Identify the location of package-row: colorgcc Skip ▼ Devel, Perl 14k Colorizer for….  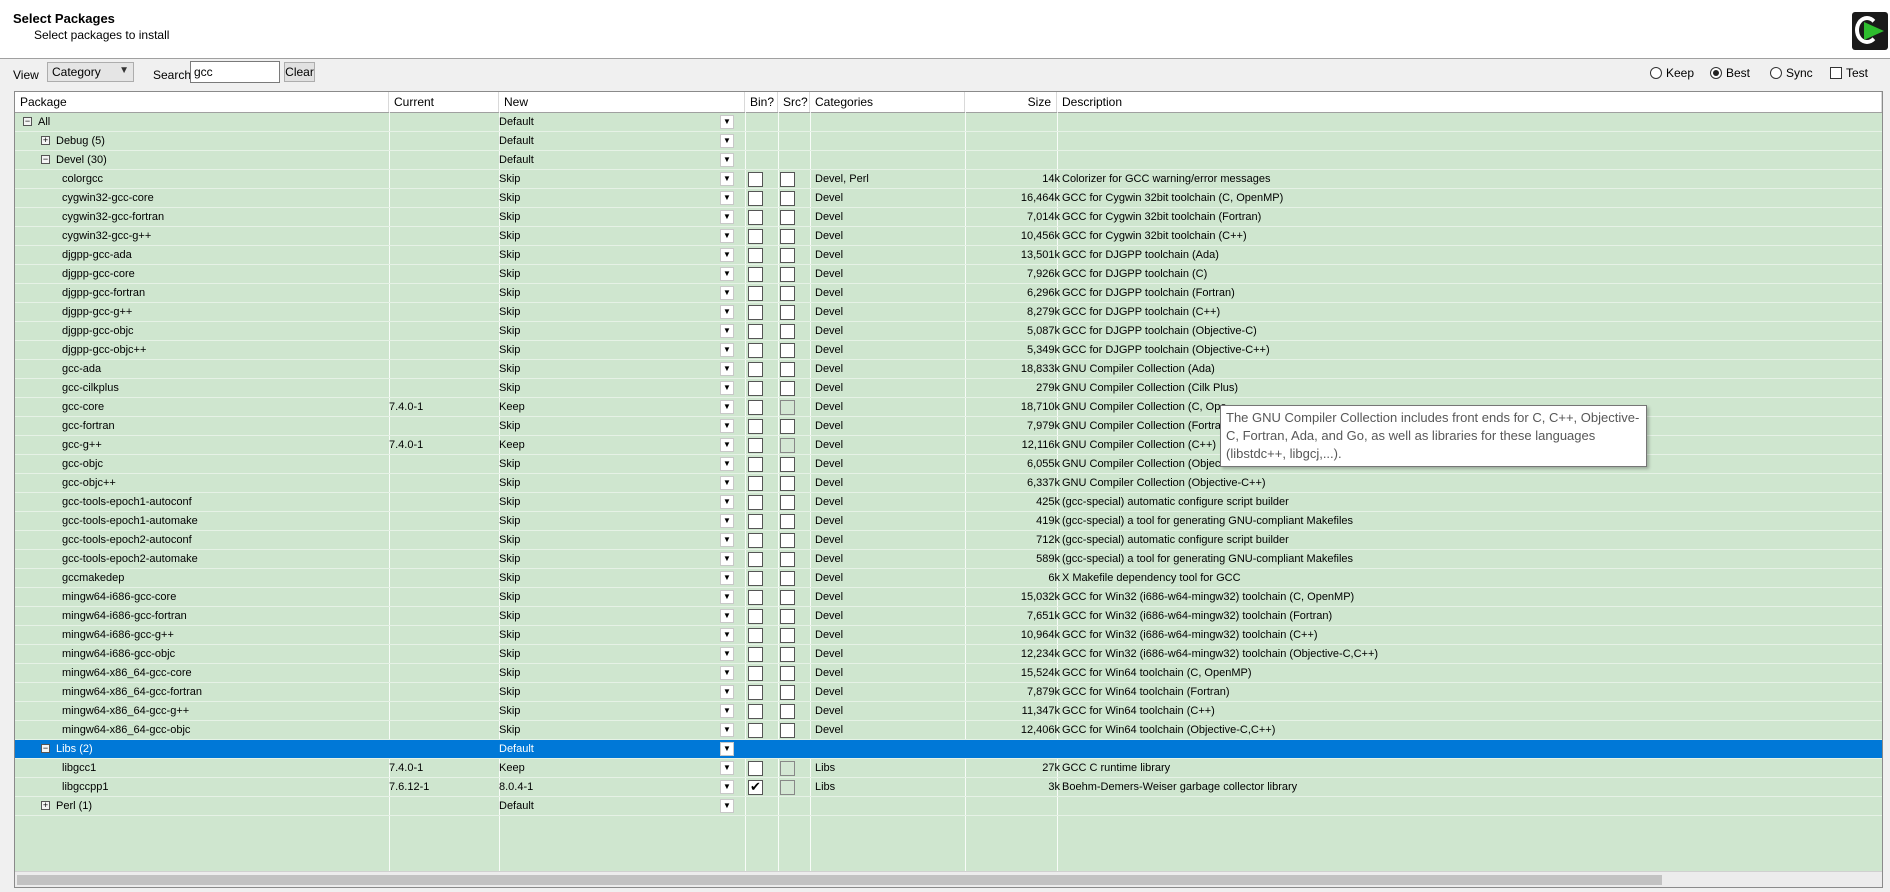
(948, 179).